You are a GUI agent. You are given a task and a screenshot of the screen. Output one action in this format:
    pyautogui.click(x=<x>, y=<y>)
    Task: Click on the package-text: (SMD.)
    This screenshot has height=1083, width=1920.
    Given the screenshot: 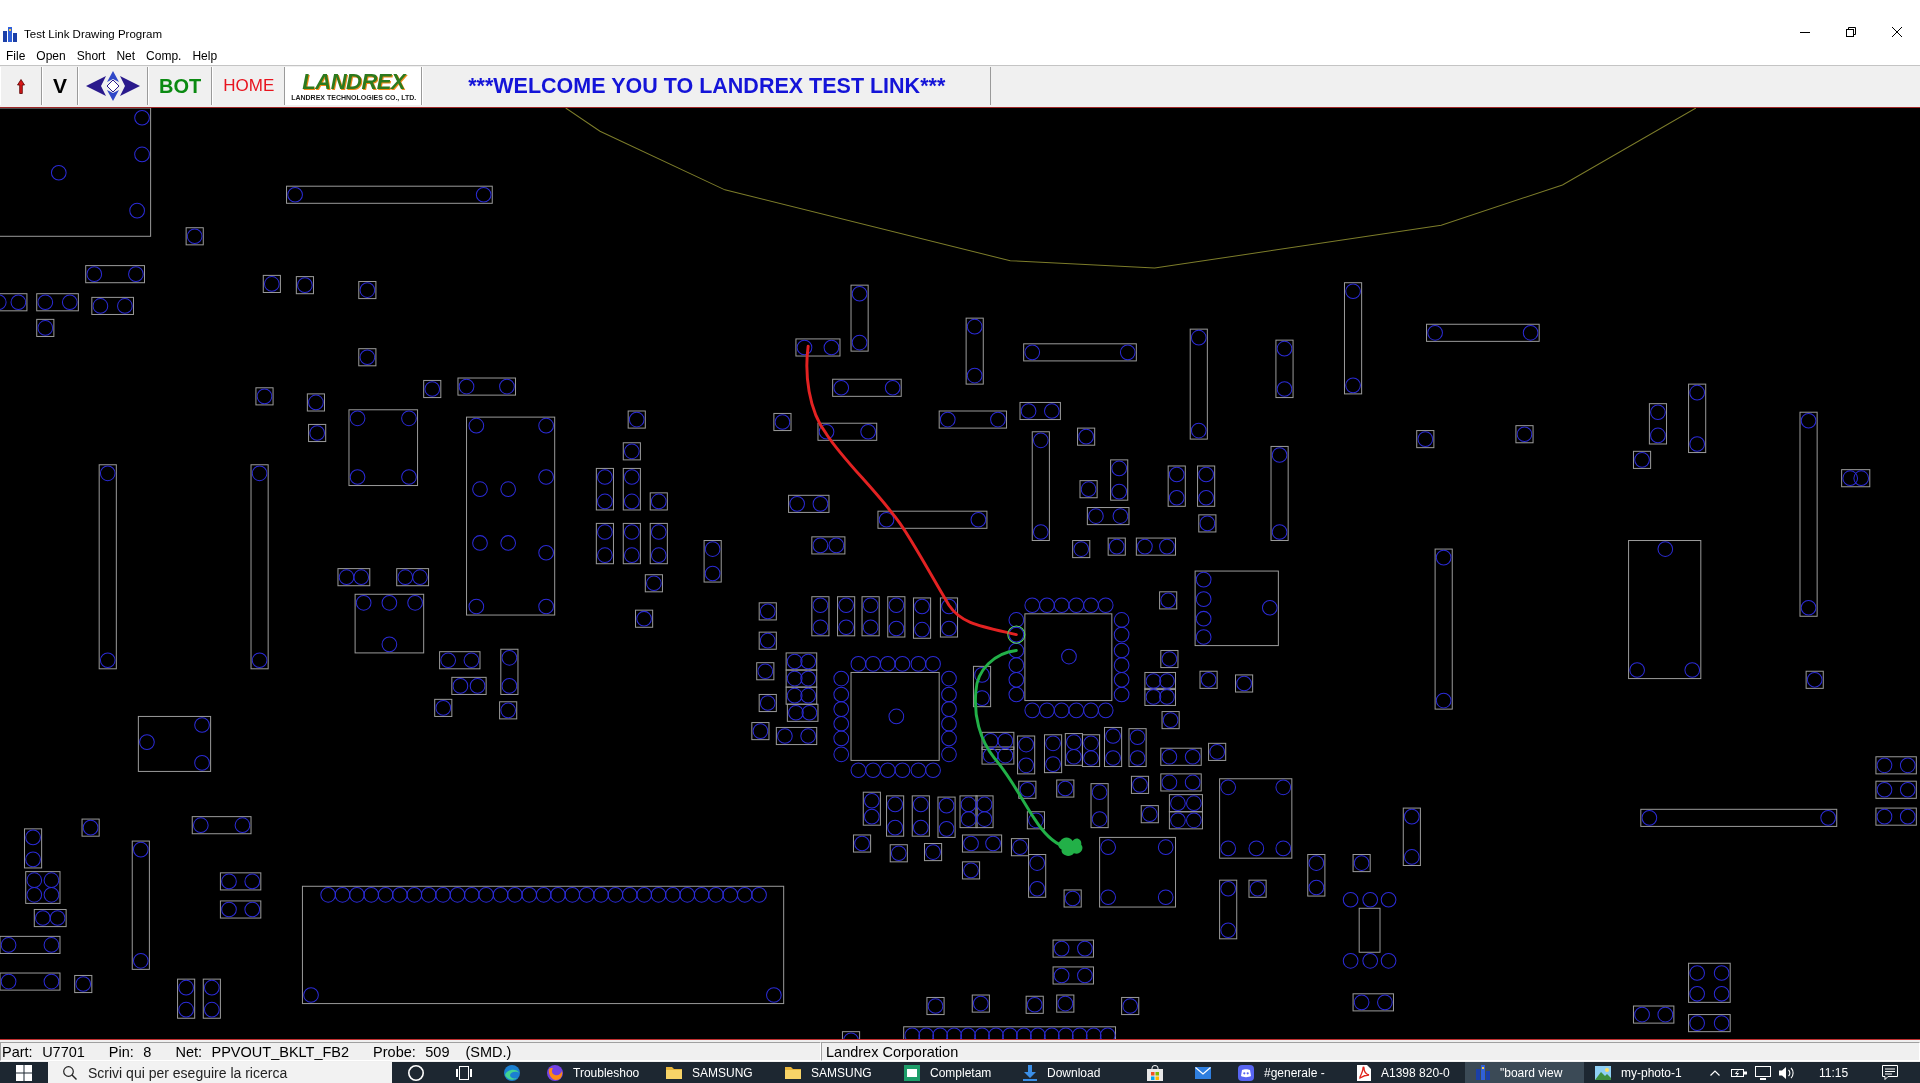 What is the action you would take?
    pyautogui.click(x=488, y=1051)
    